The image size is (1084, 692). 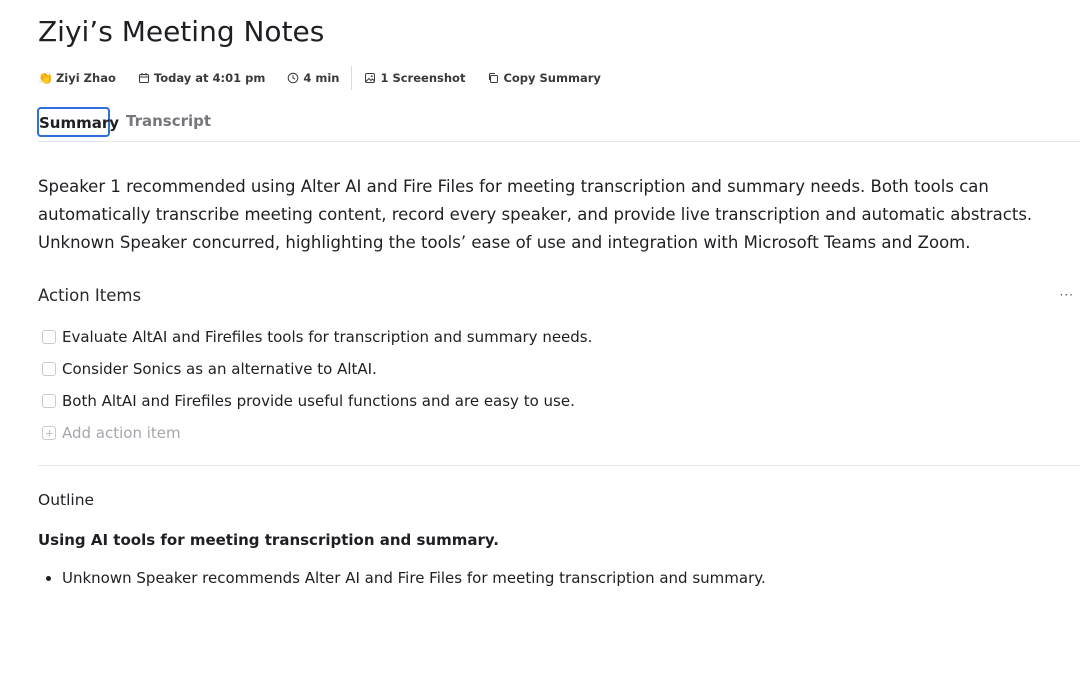 I want to click on image-icon, so click(x=370, y=78).